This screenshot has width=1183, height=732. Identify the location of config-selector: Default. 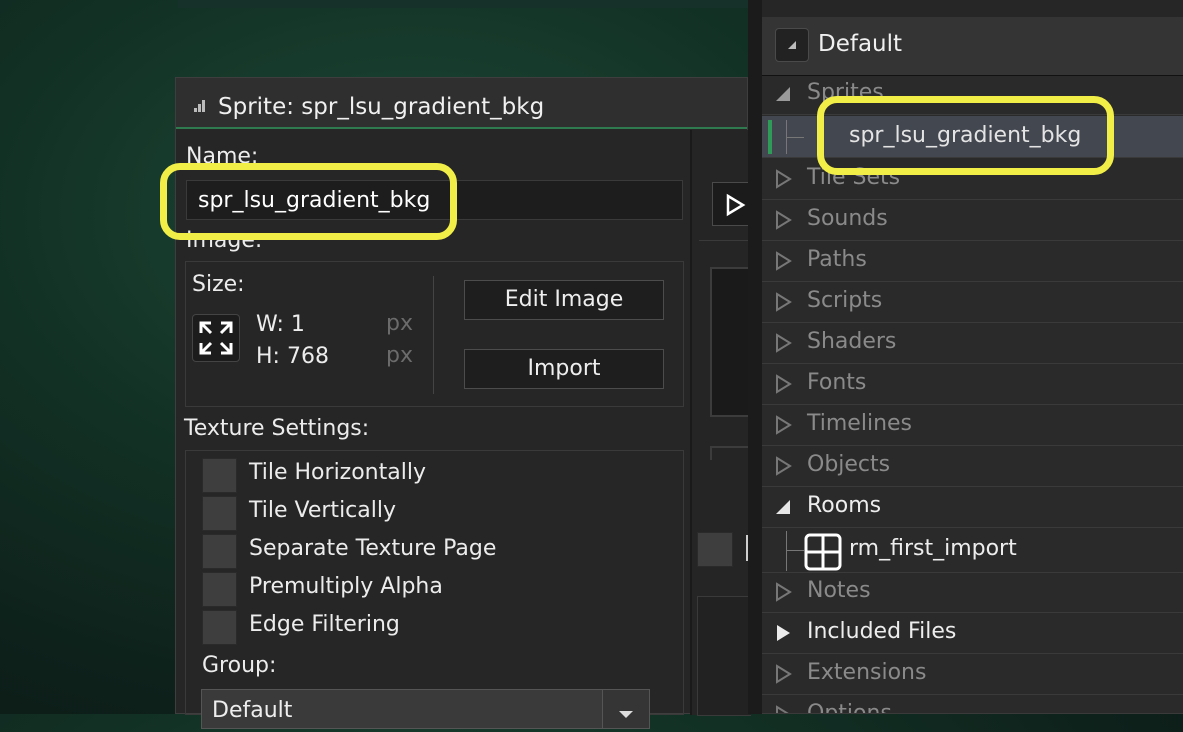
(972, 46).